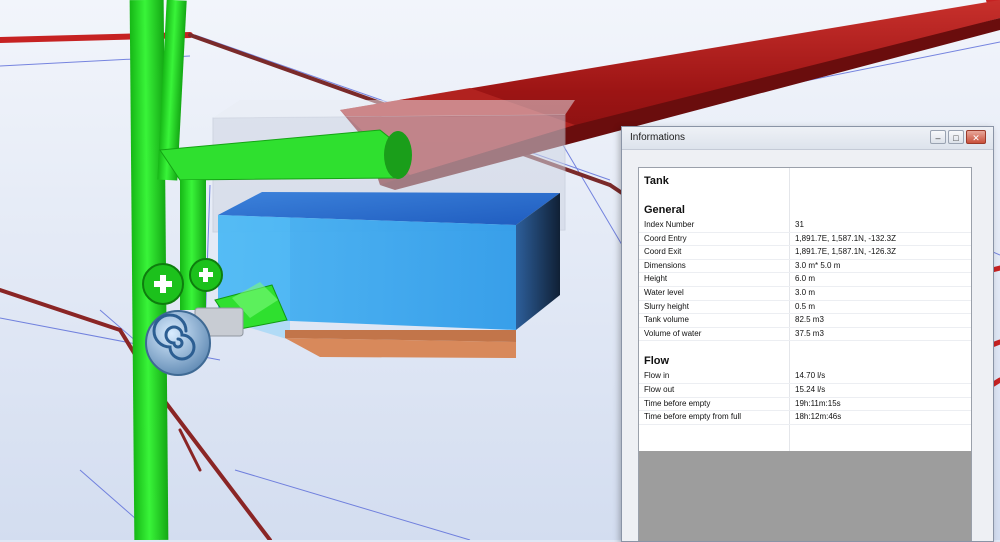 Image resolution: width=1000 pixels, height=542 pixels. I want to click on property-row: Water level 3.0 m, so click(805, 294).